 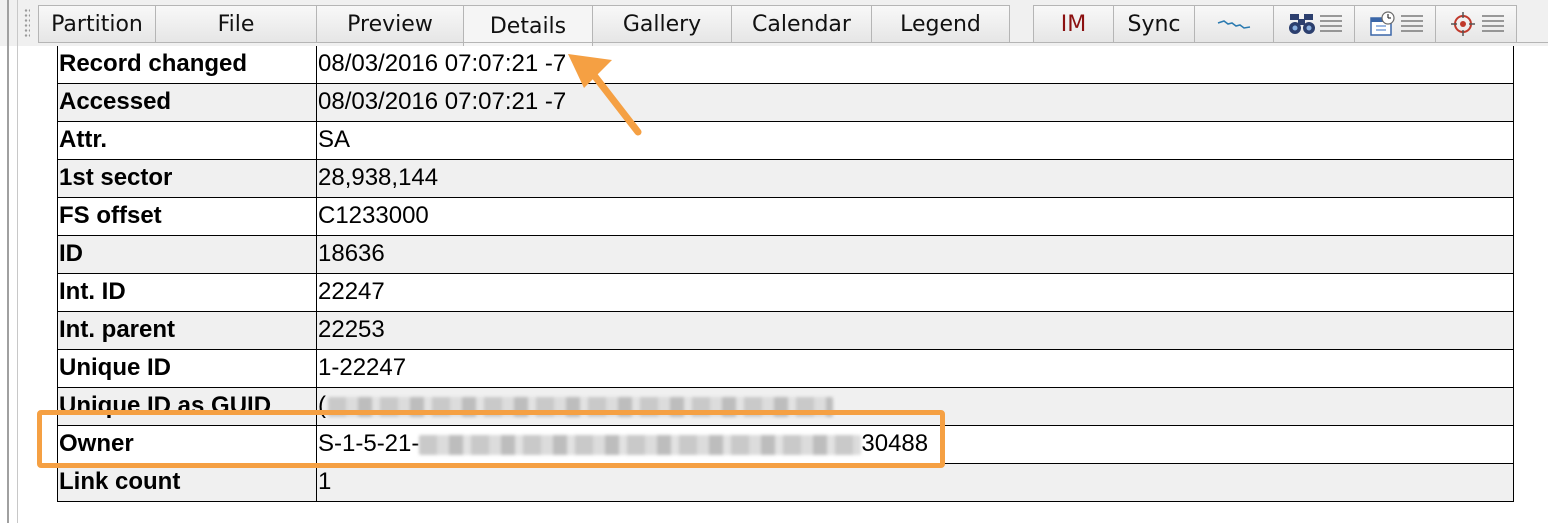 I want to click on toolbar-grip, so click(x=27, y=23).